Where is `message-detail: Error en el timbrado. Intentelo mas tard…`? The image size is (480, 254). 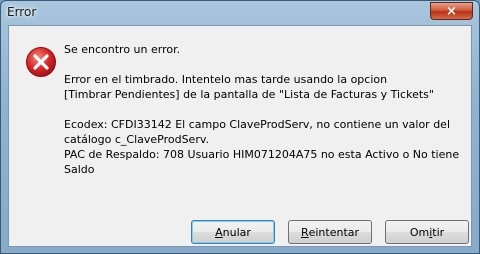
message-detail: Error en el timbrado. Intentelo mas tard… is located at coordinates (249, 87).